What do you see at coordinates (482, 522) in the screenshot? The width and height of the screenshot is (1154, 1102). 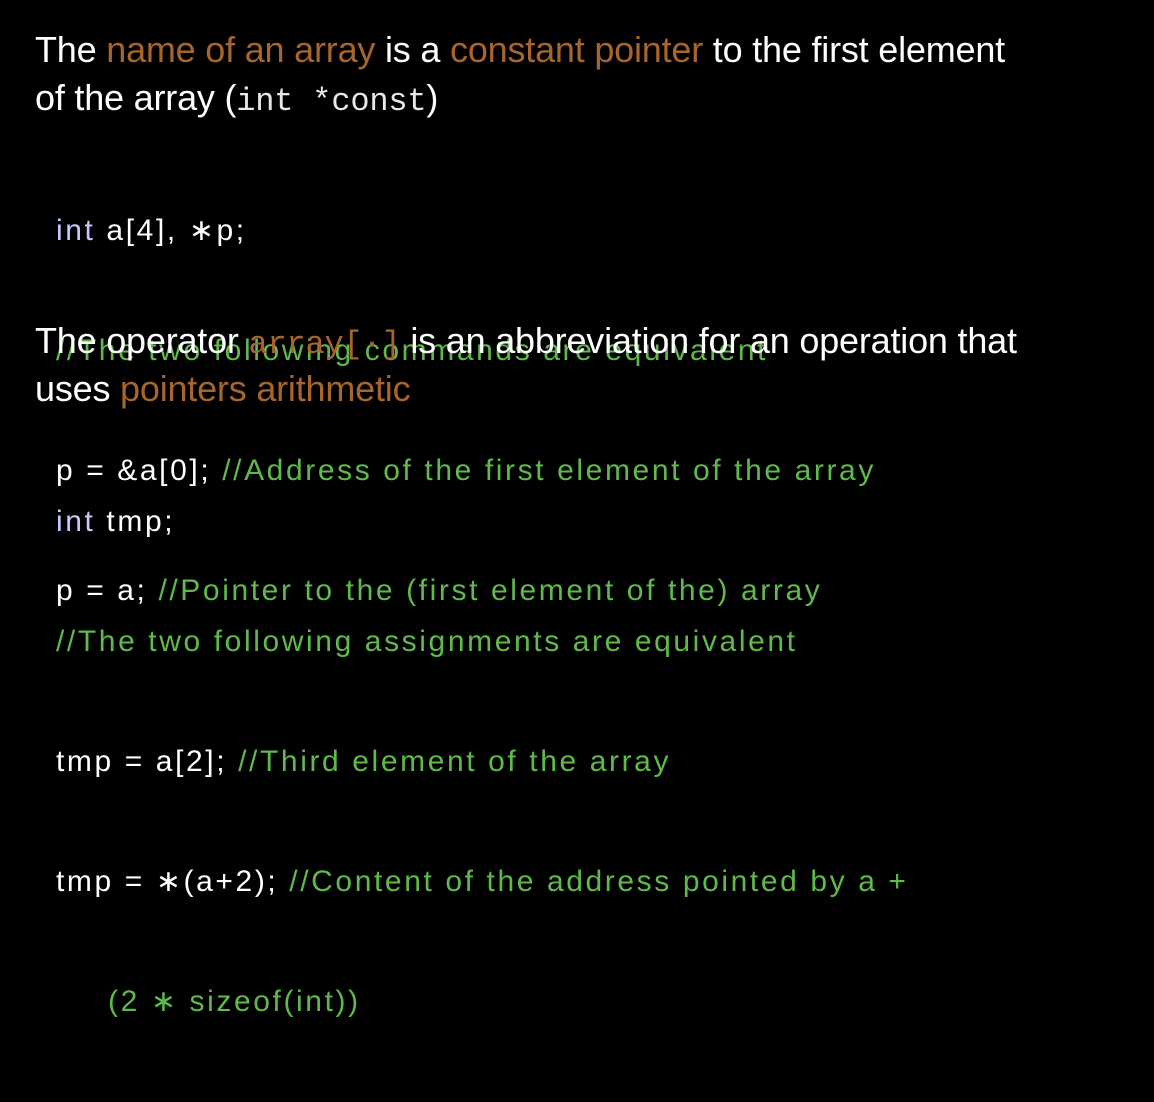 I see `code-line: int tmp;` at bounding box center [482, 522].